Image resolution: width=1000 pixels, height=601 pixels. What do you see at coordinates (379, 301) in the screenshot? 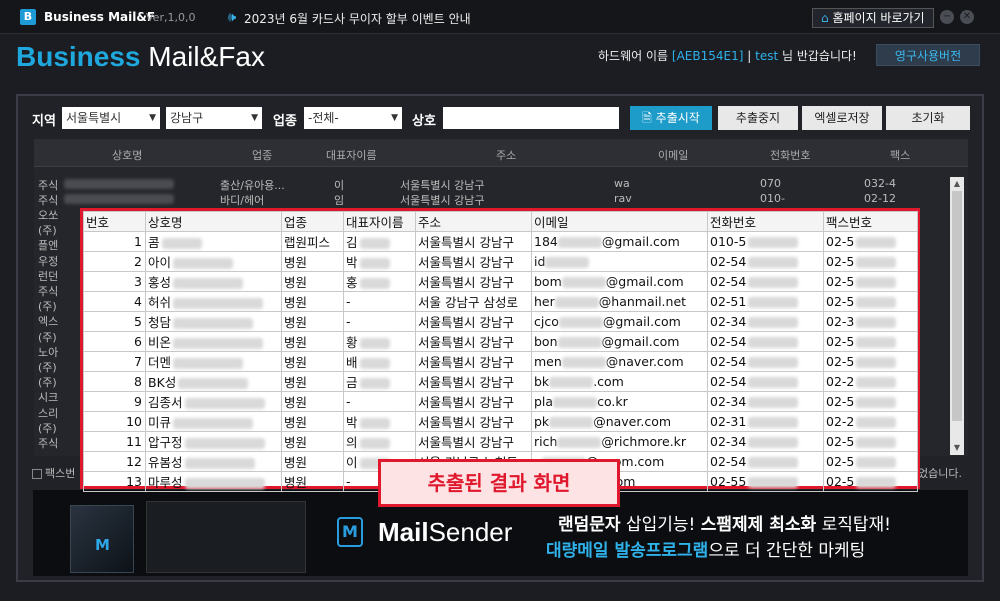
I see `result-cell-rep: -` at bounding box center [379, 301].